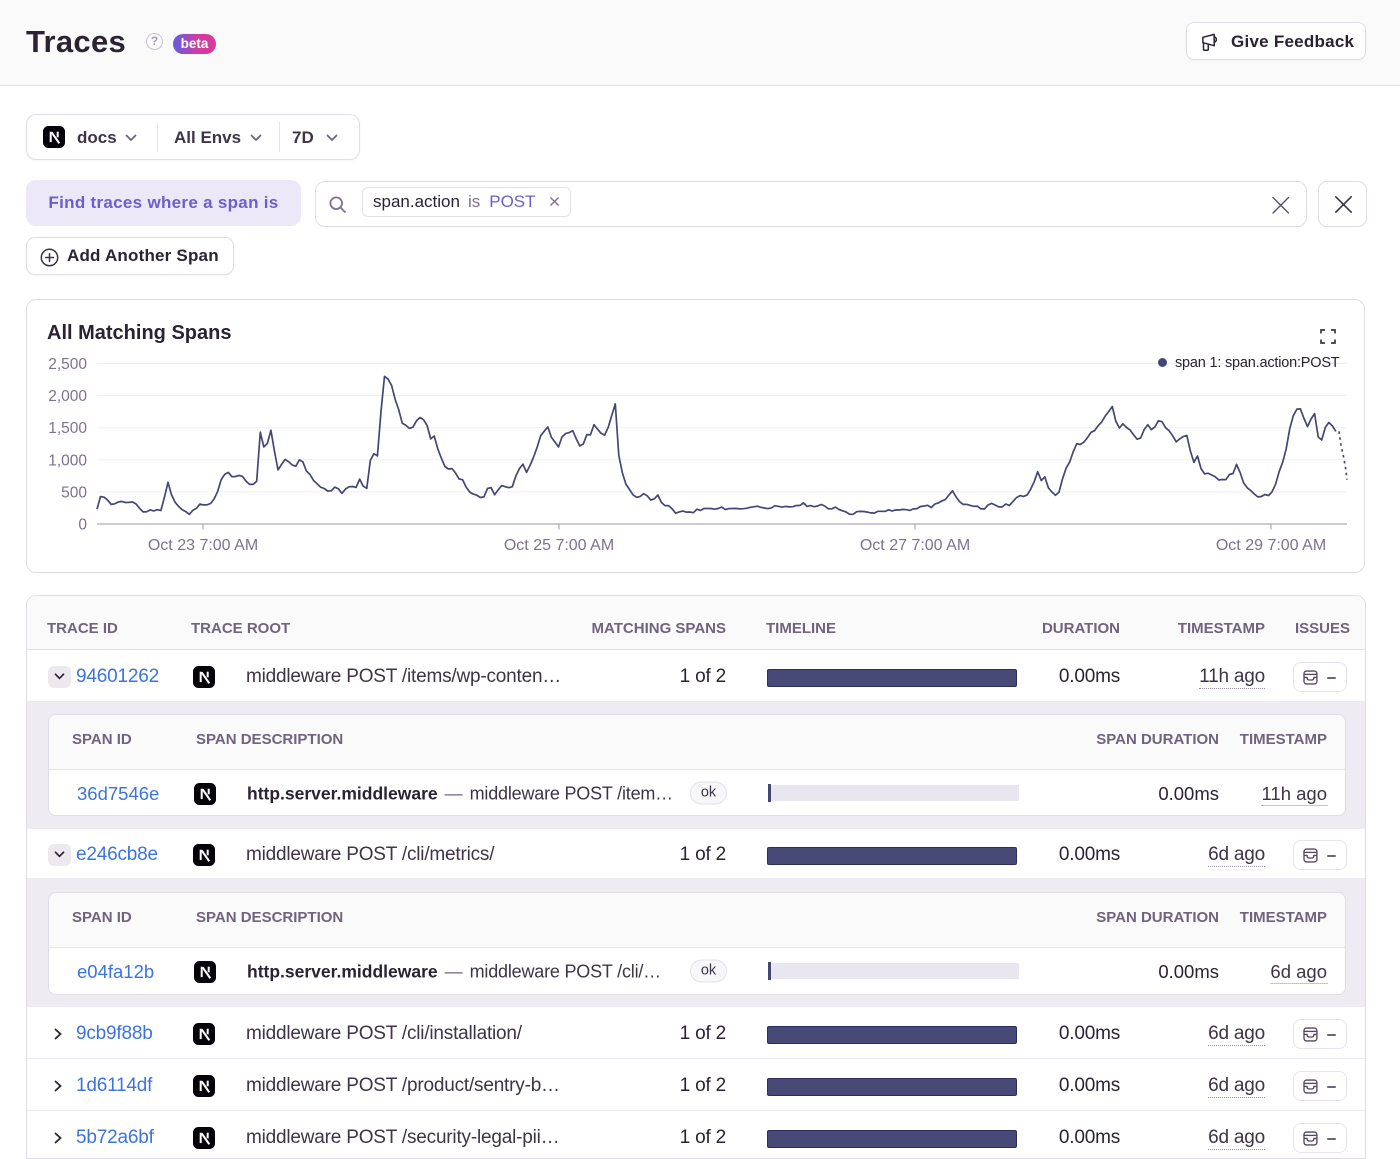 The image size is (1400, 1159). What do you see at coordinates (1271, 545) in the screenshot?
I see `svg-text: Oct 29 7:00 AM` at bounding box center [1271, 545].